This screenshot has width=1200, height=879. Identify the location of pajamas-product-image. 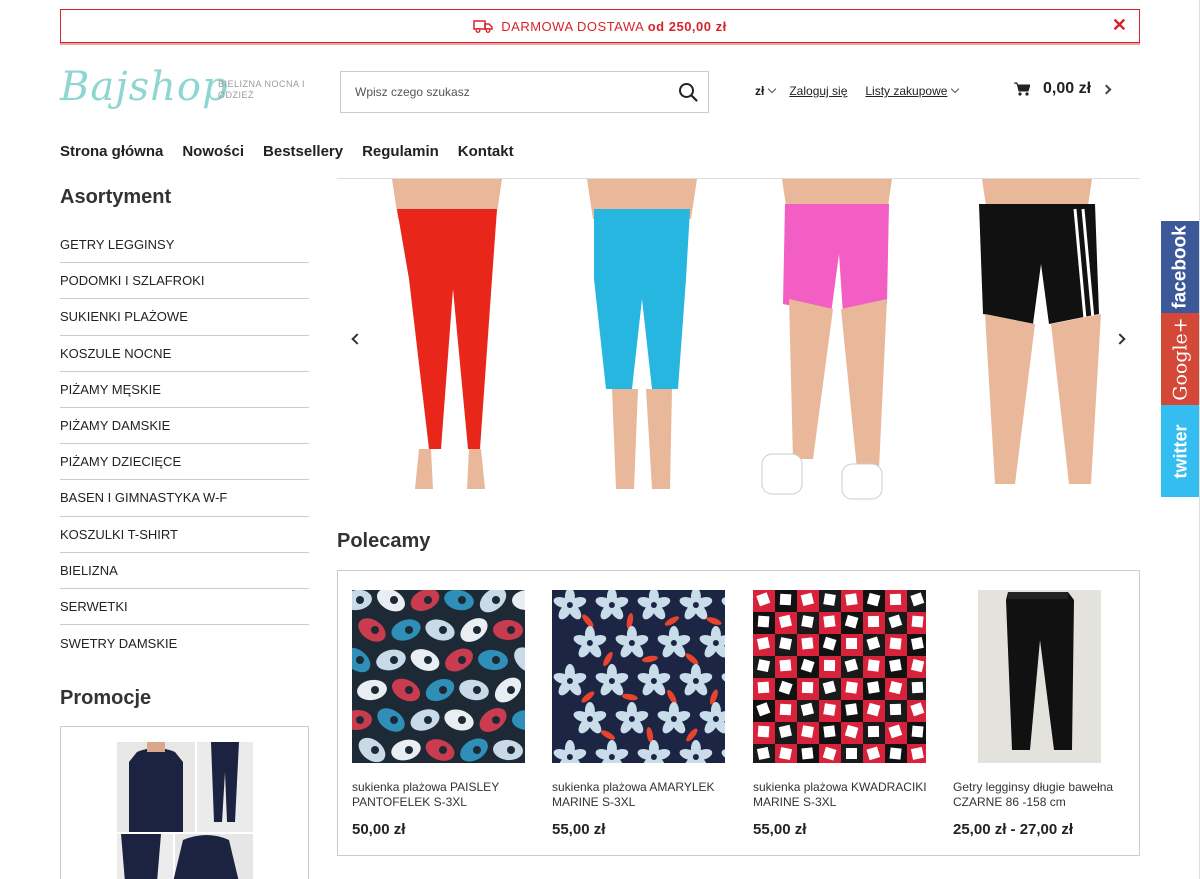
(185, 810).